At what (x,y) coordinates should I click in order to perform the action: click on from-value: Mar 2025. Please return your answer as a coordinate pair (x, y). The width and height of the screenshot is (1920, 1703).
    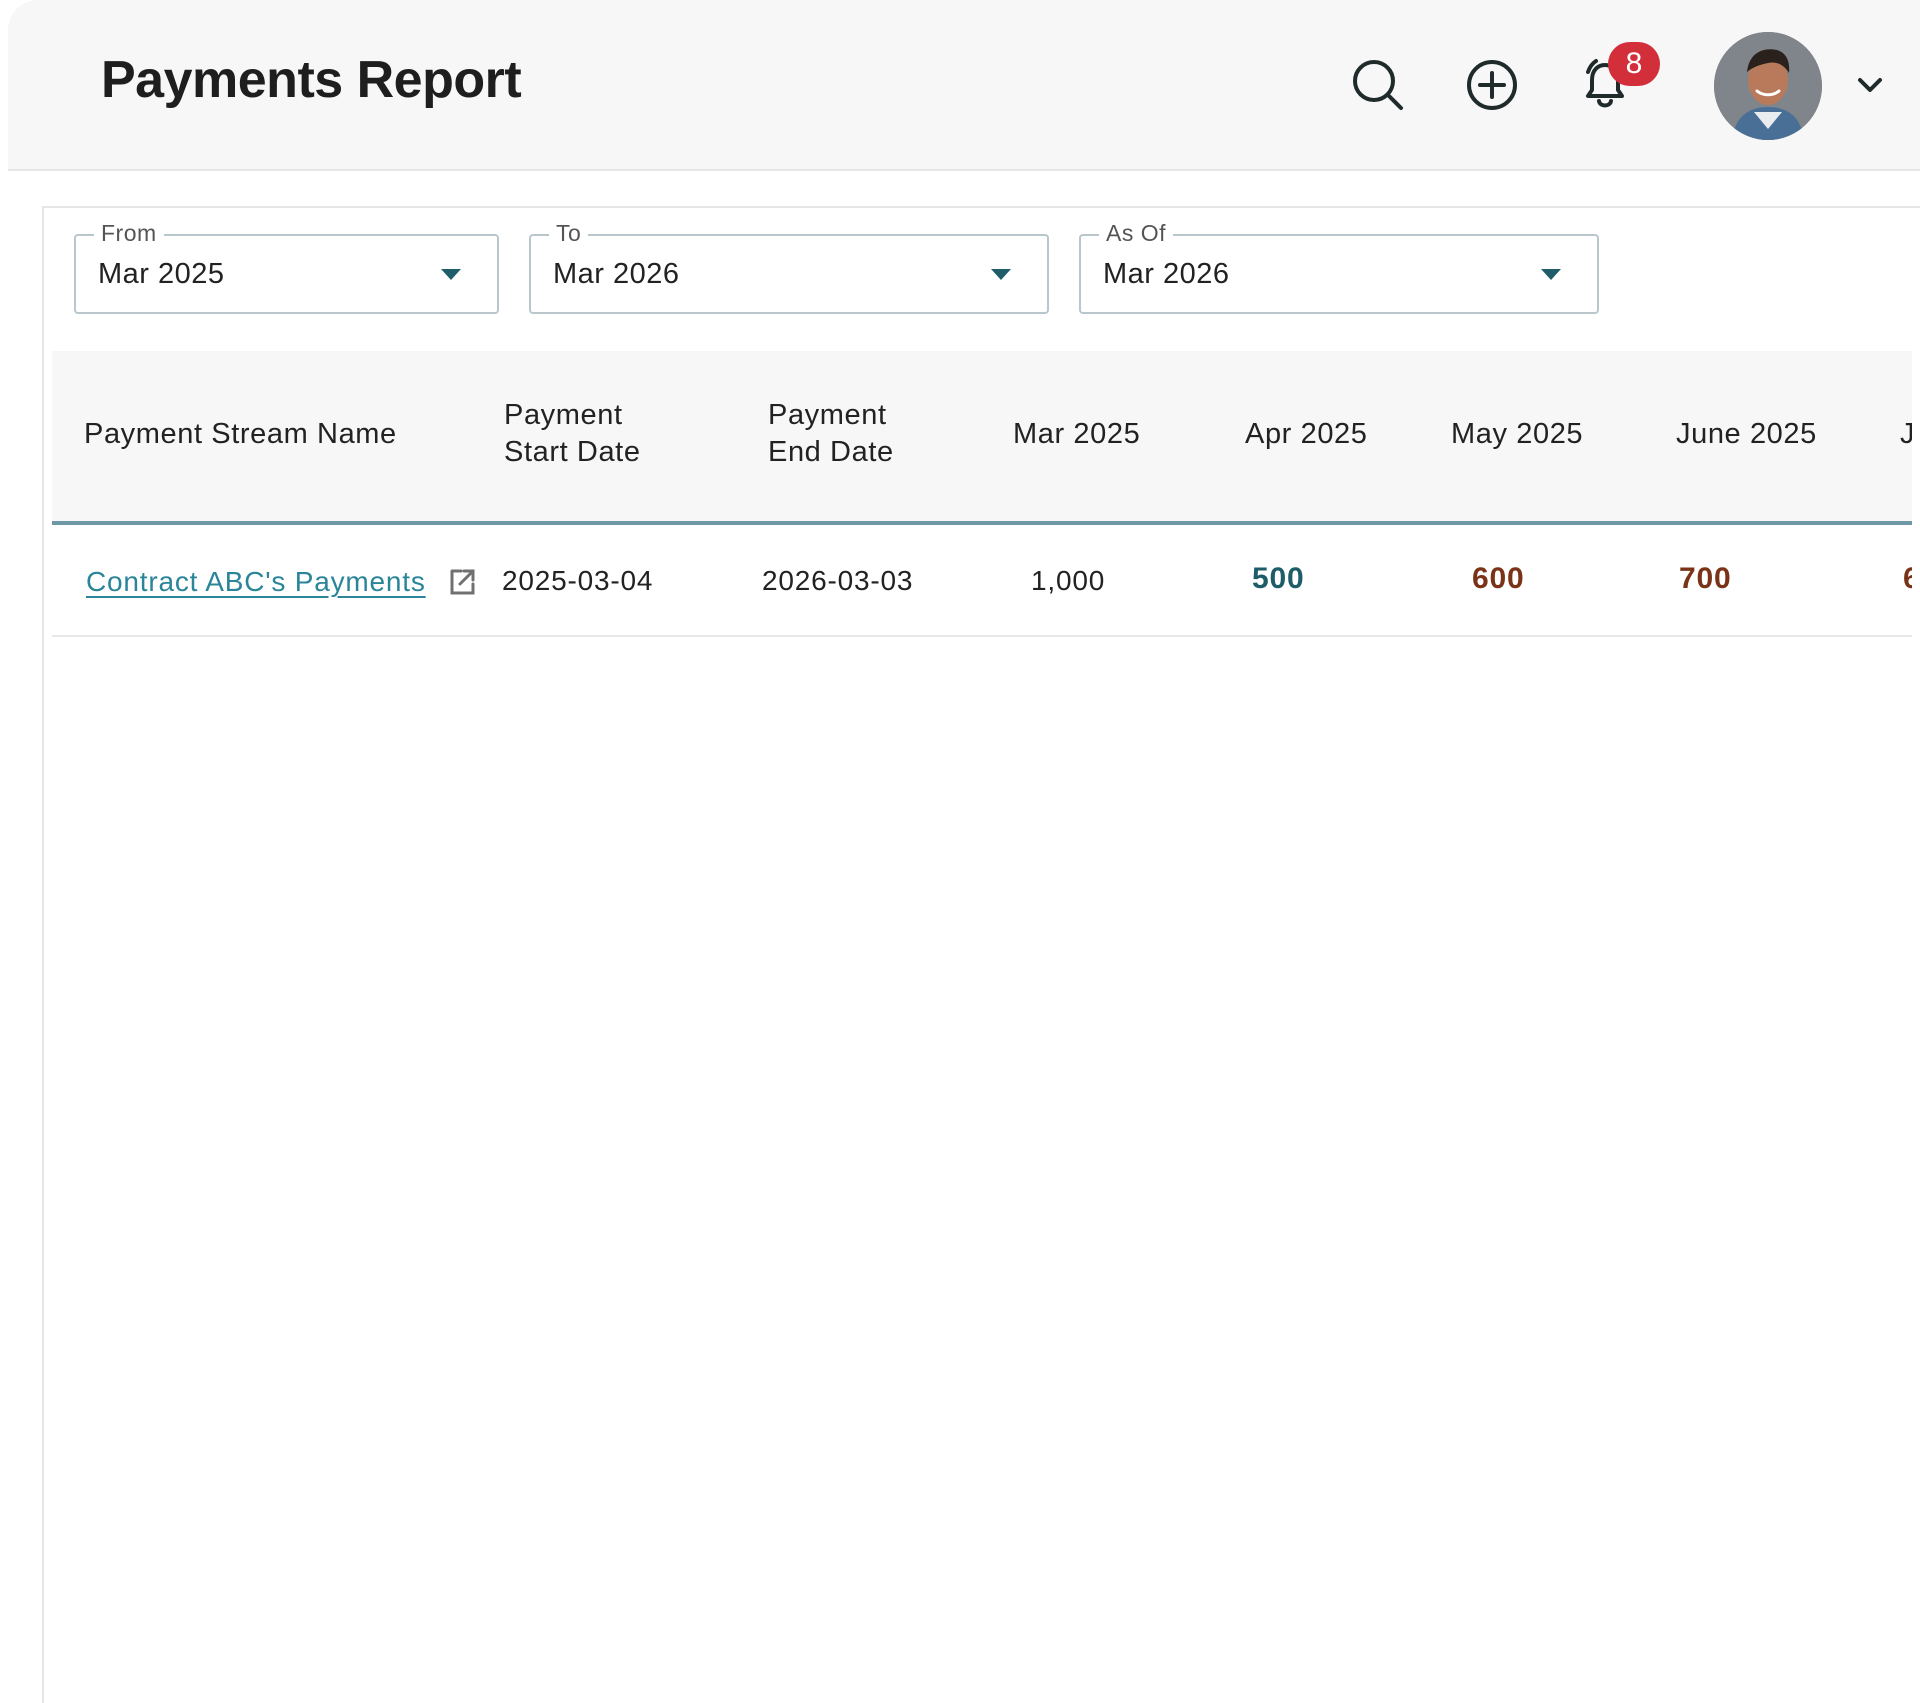
    Looking at the image, I should click on (161, 274).